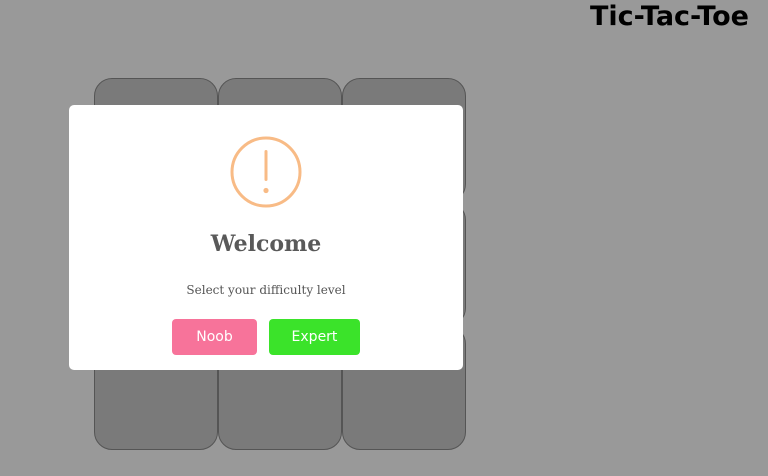 The image size is (768, 476). Describe the element at coordinates (266, 172) in the screenshot. I see `warning-icon` at that location.